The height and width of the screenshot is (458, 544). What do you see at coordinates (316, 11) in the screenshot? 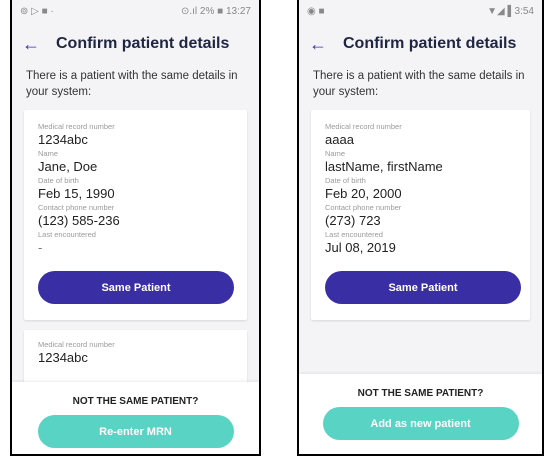
I see `notification-icons: ◉ ■` at bounding box center [316, 11].